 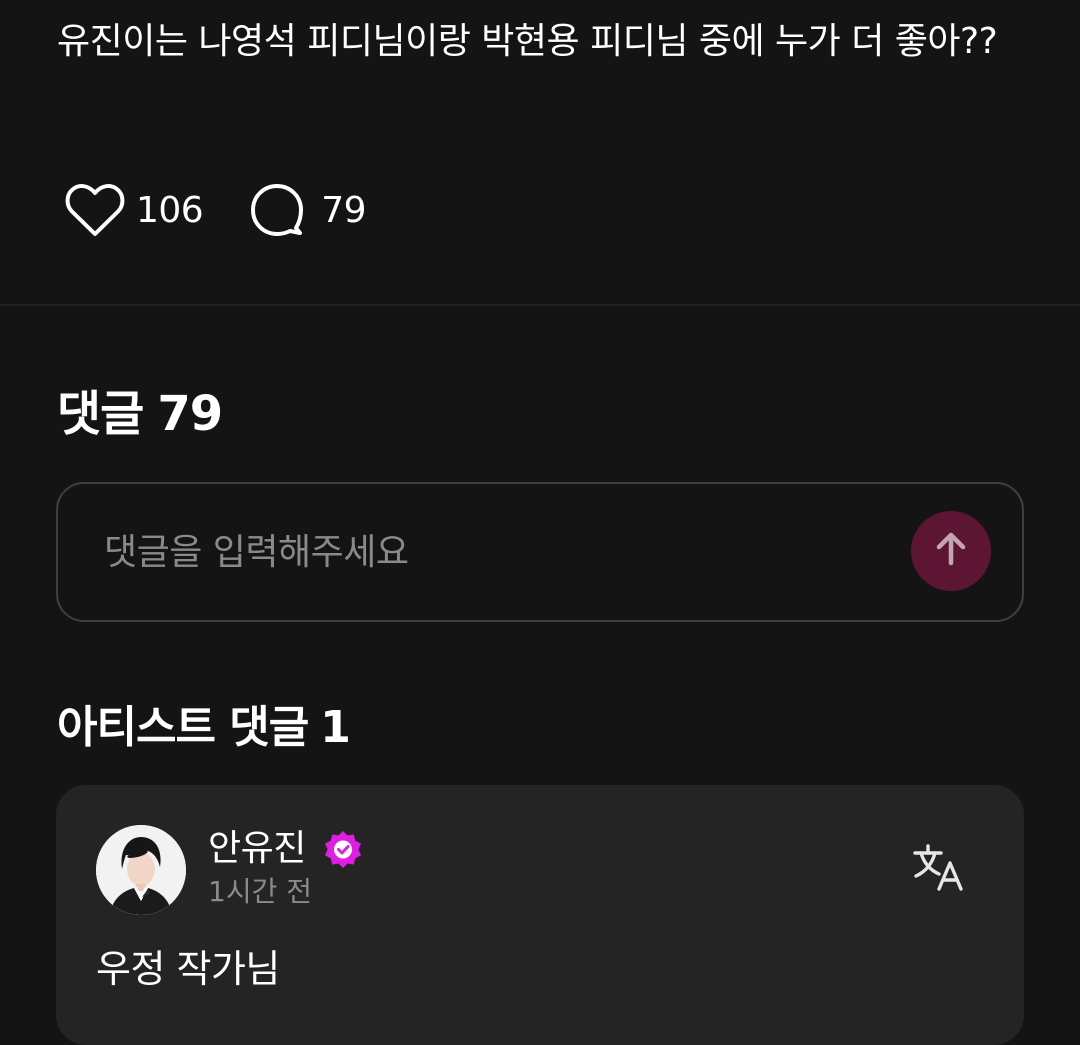 What do you see at coordinates (134, 210) in the screenshot?
I see `like-button: 106` at bounding box center [134, 210].